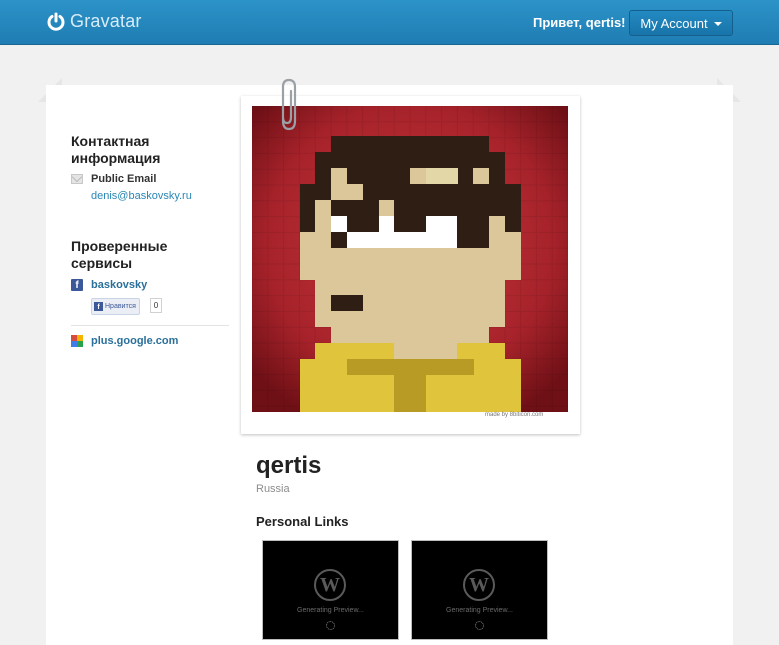  What do you see at coordinates (77, 179) in the screenshot?
I see `mail-icon` at bounding box center [77, 179].